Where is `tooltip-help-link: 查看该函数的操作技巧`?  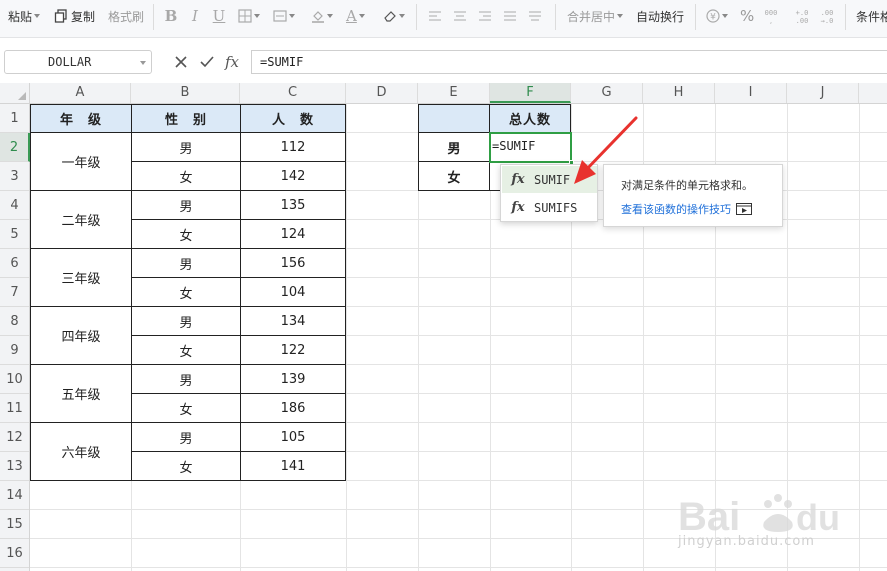
tooltip-help-link: 查看该函数的操作技巧 is located at coordinates (701, 209).